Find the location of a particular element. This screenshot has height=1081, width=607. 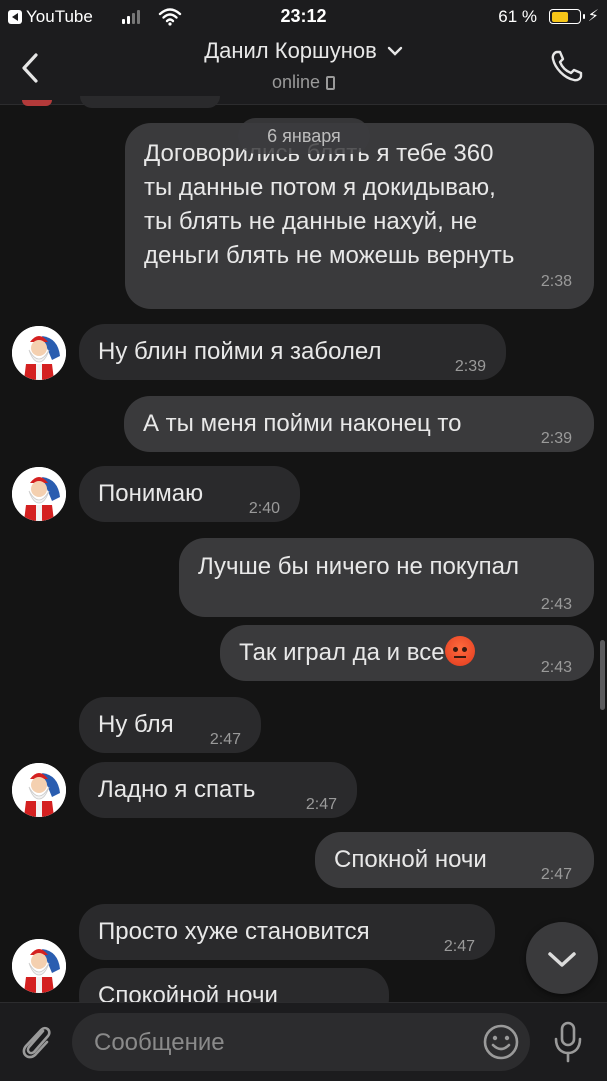

message-text: Спокной ночи is located at coordinates (410, 859).